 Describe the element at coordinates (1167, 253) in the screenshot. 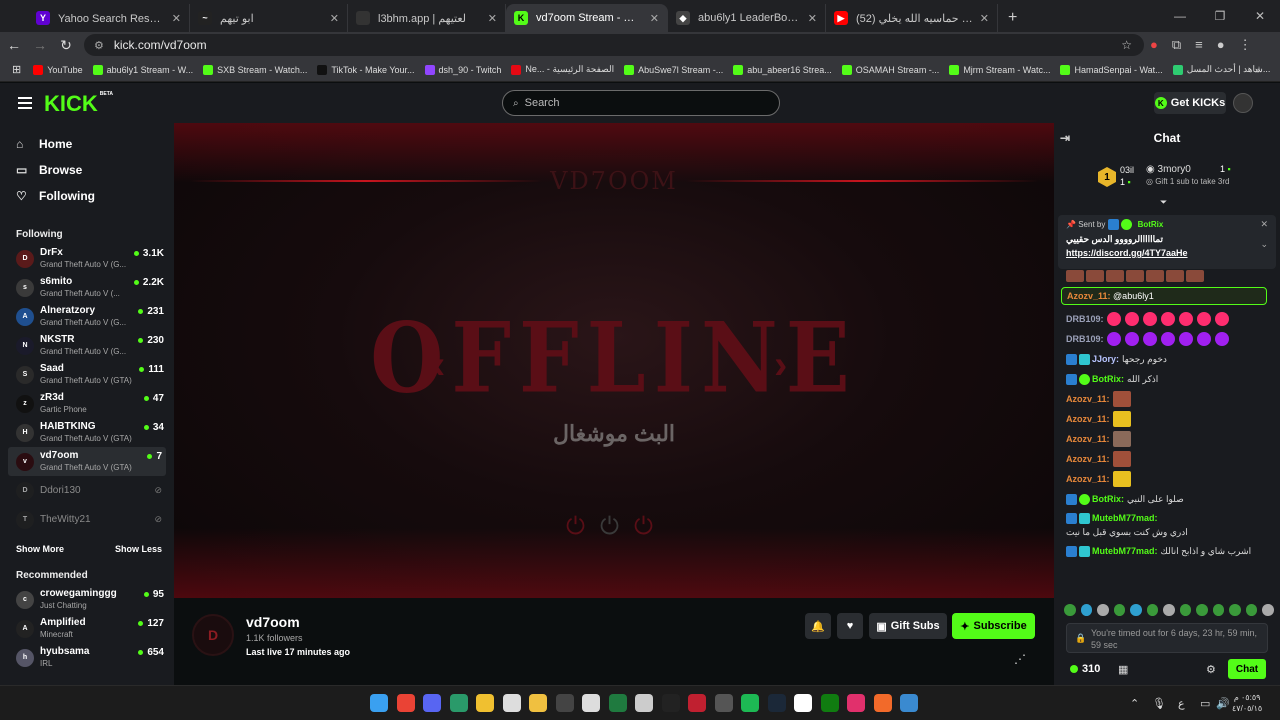

I see `pinned-link: https://discord.gg/4TY7aaHe` at that location.